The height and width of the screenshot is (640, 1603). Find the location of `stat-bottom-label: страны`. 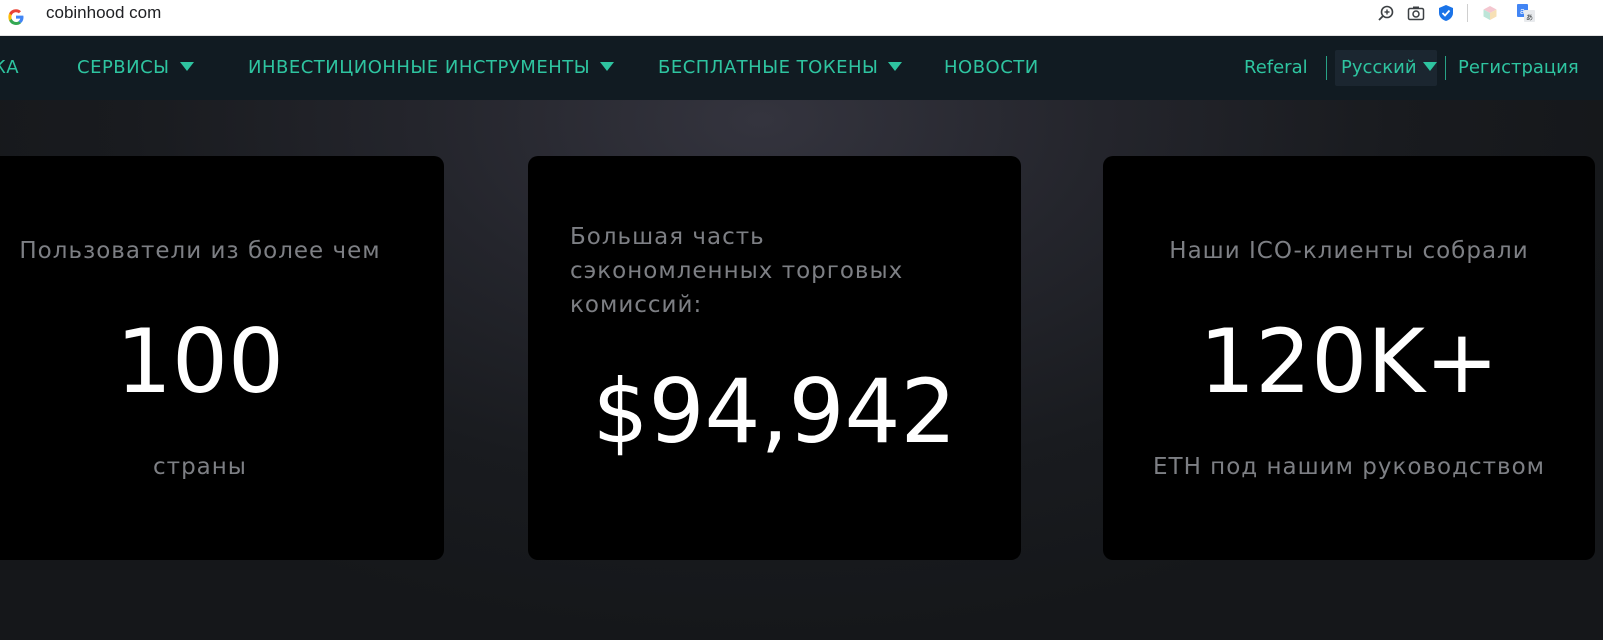

stat-bottom-label: страны is located at coordinates (200, 467).